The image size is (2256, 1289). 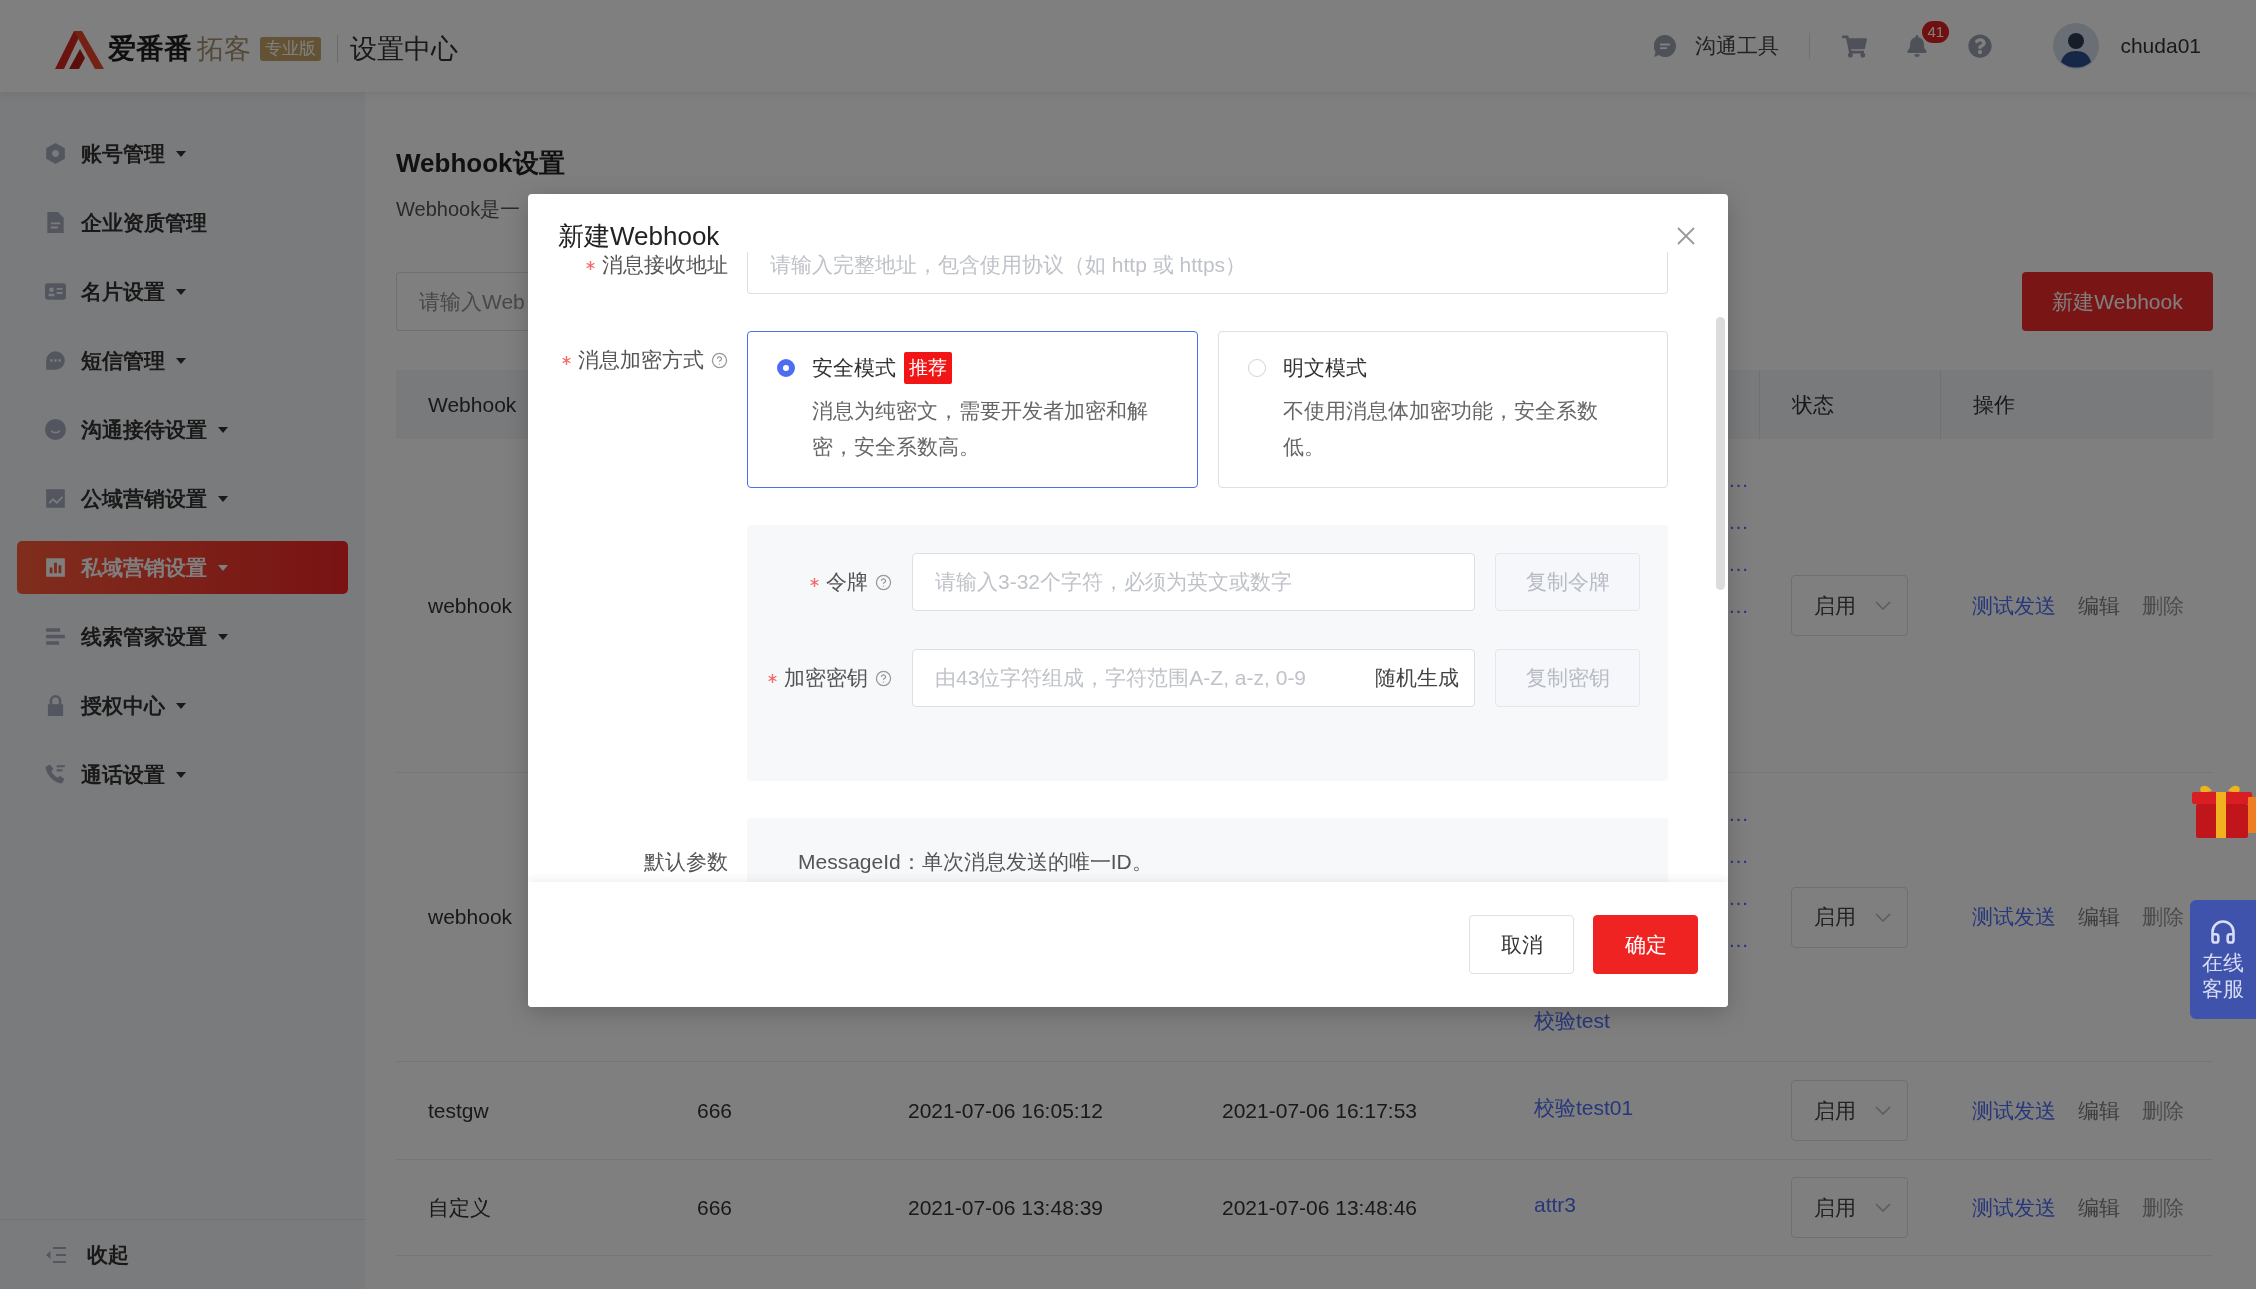 What do you see at coordinates (2076, 46) in the screenshot?
I see `avatar-icon` at bounding box center [2076, 46].